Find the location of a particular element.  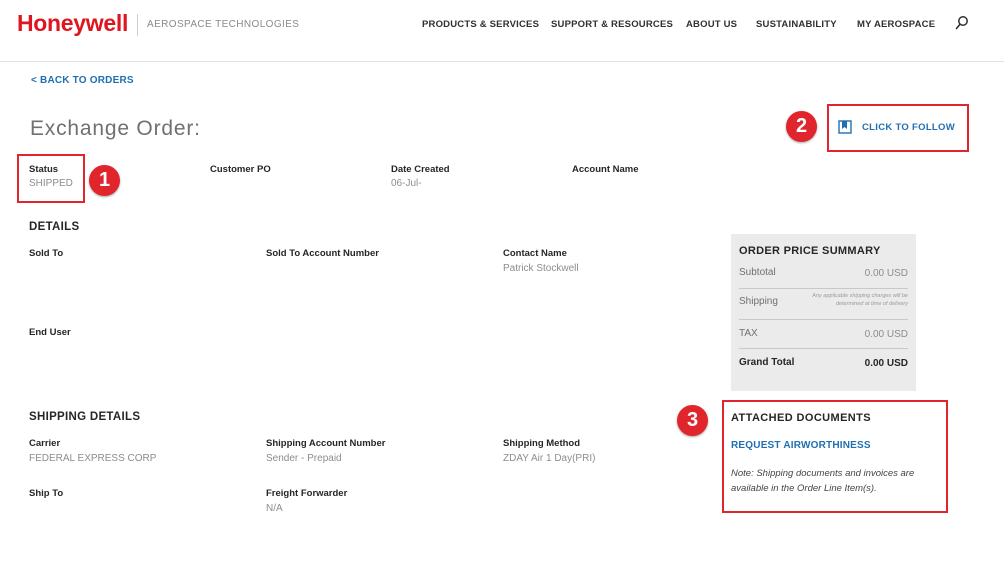

nav-my-aerospace: MY AEROSPACE is located at coordinates (896, 24).